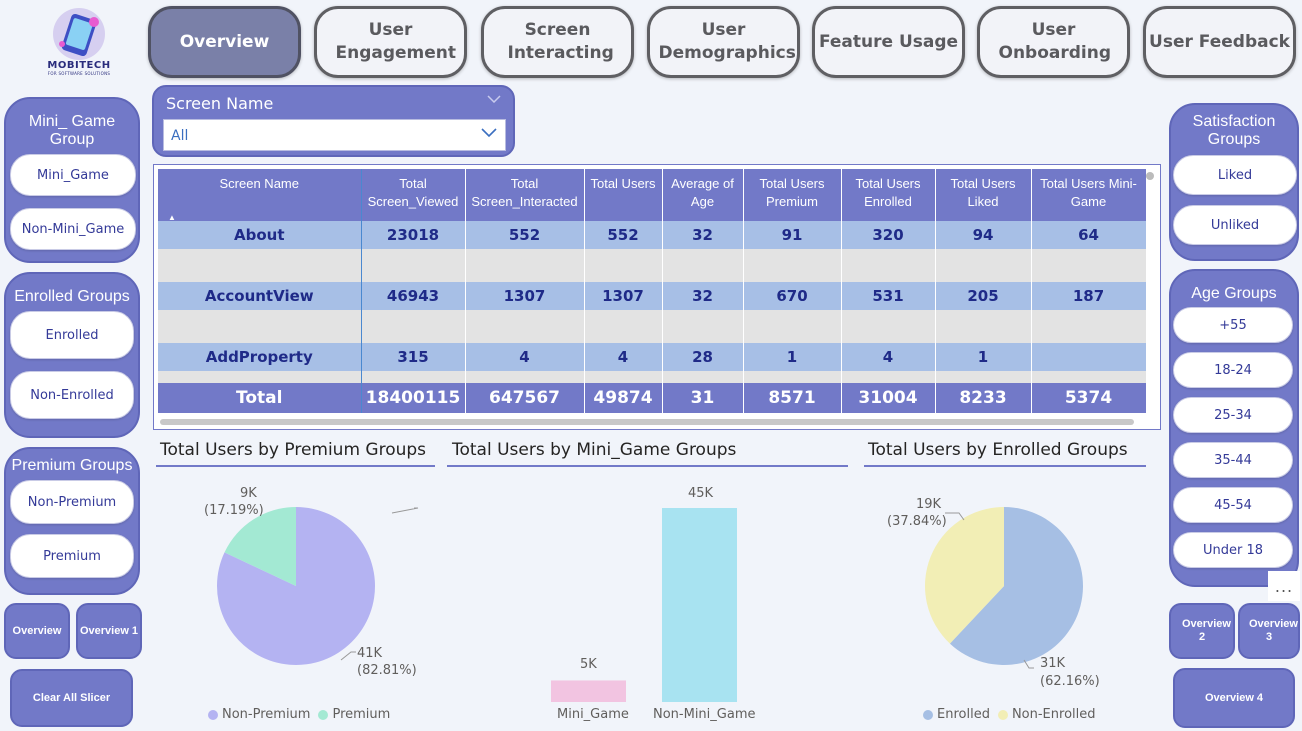  I want to click on cell: 531, so click(888, 296).